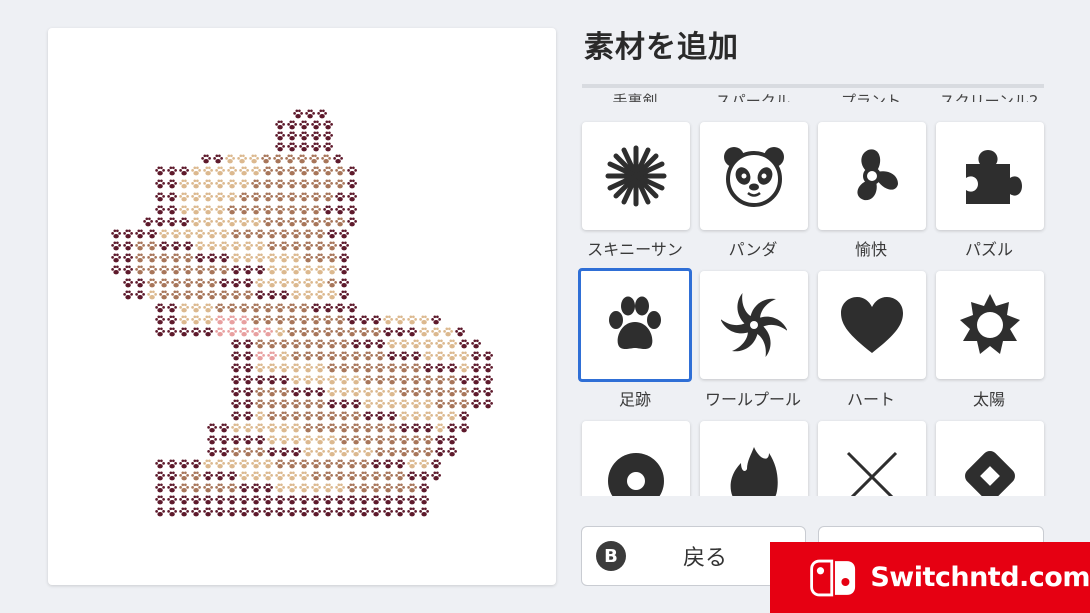 This screenshot has width=1090, height=613. What do you see at coordinates (635, 249) in the screenshot?
I see `tile-label: スキニーサン` at bounding box center [635, 249].